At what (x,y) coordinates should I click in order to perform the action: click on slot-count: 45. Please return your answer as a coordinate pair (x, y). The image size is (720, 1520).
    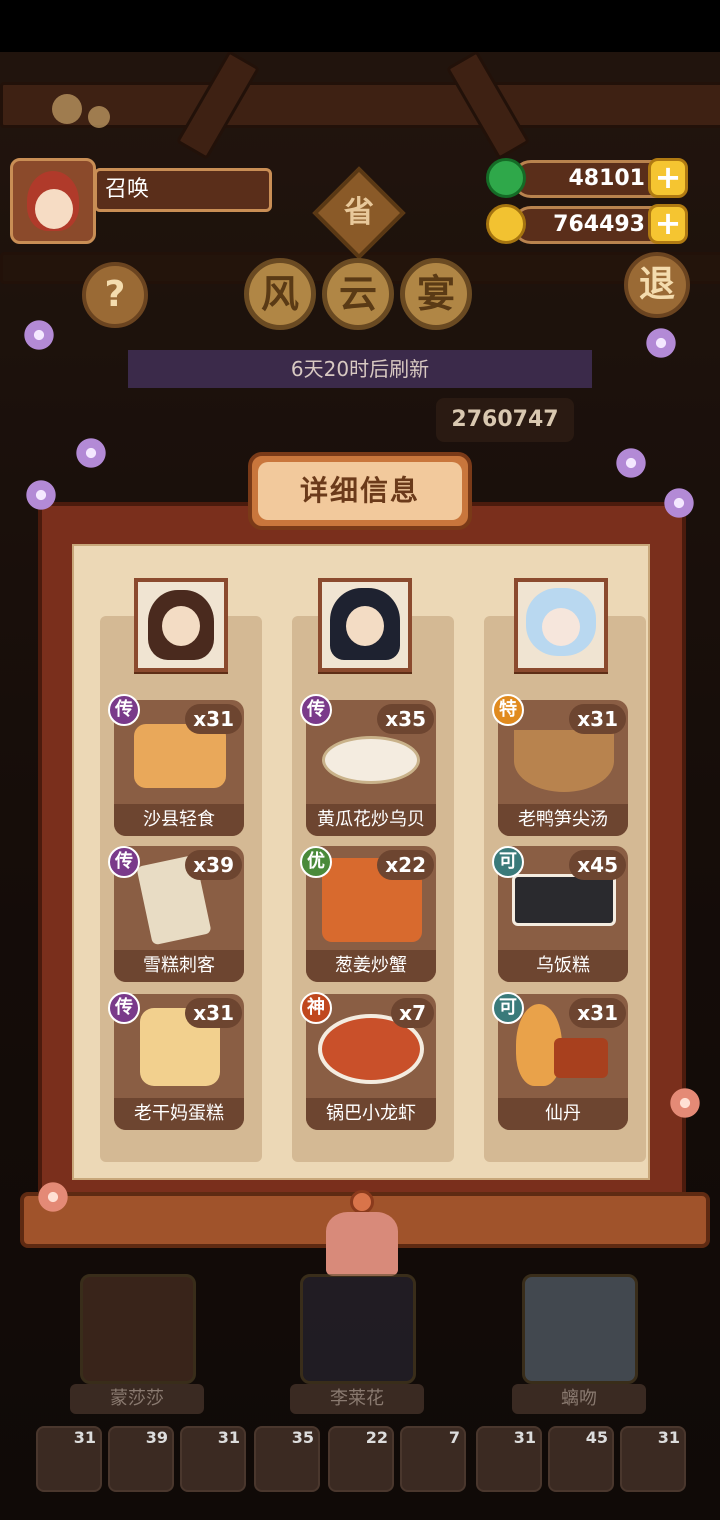
    Looking at the image, I should click on (596, 1437).